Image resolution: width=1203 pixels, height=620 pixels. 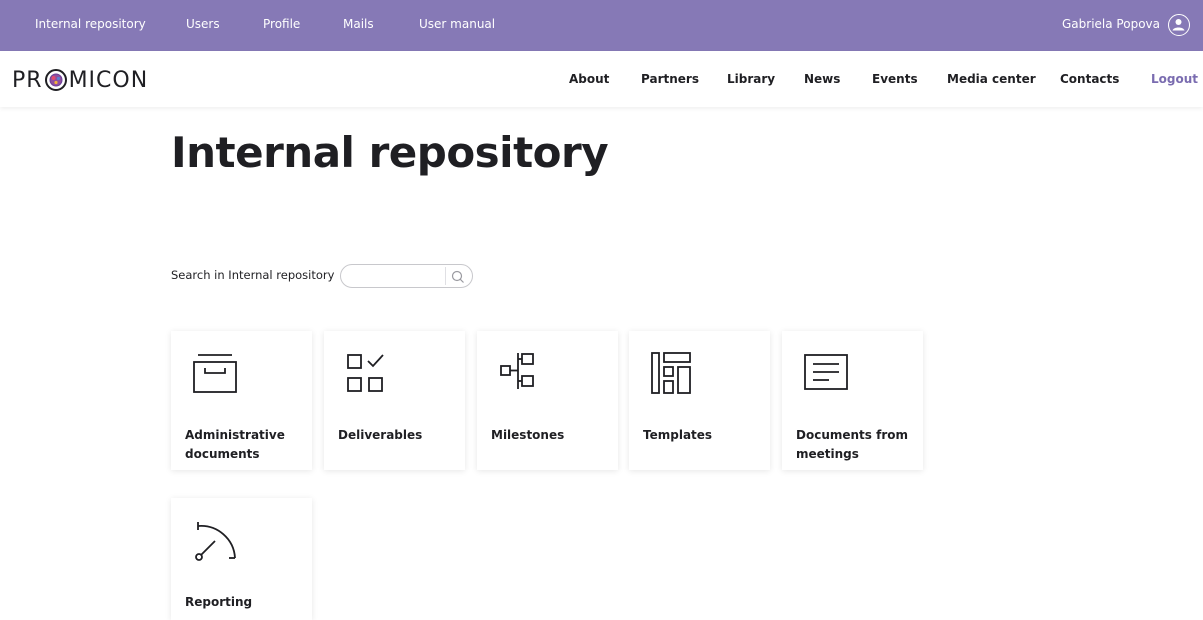 What do you see at coordinates (678, 435) in the screenshot?
I see `card-label: Templates` at bounding box center [678, 435].